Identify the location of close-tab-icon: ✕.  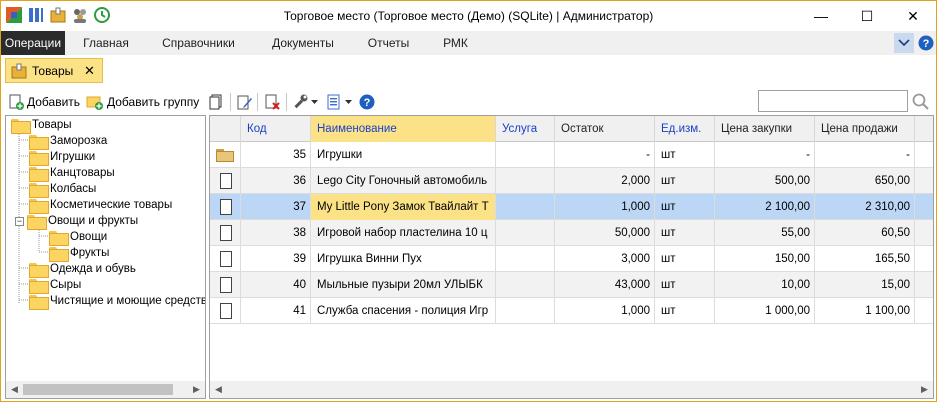
(89, 70).